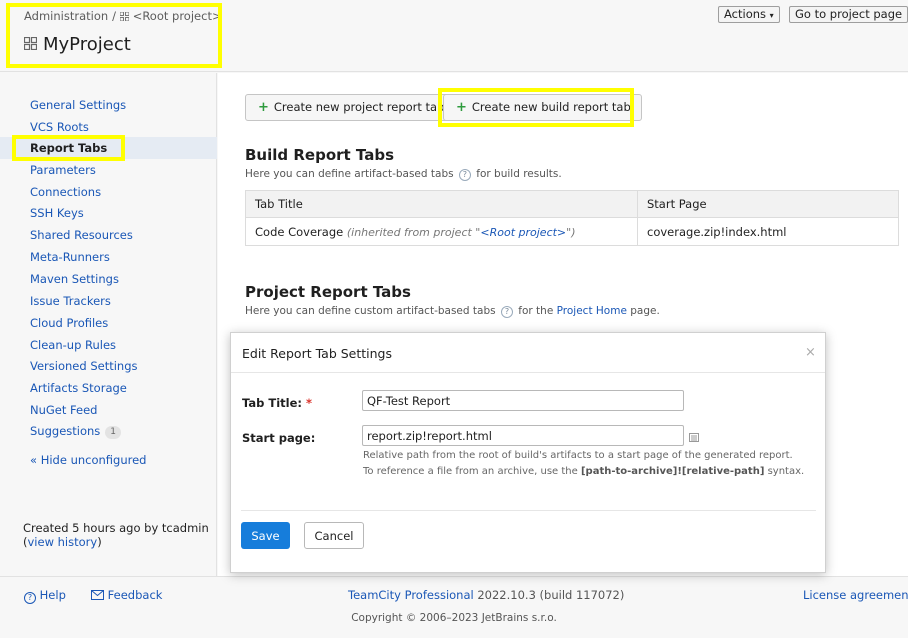 The image size is (908, 638). Describe the element at coordinates (334, 535) in the screenshot. I see `cancel-button: Cancel` at that location.